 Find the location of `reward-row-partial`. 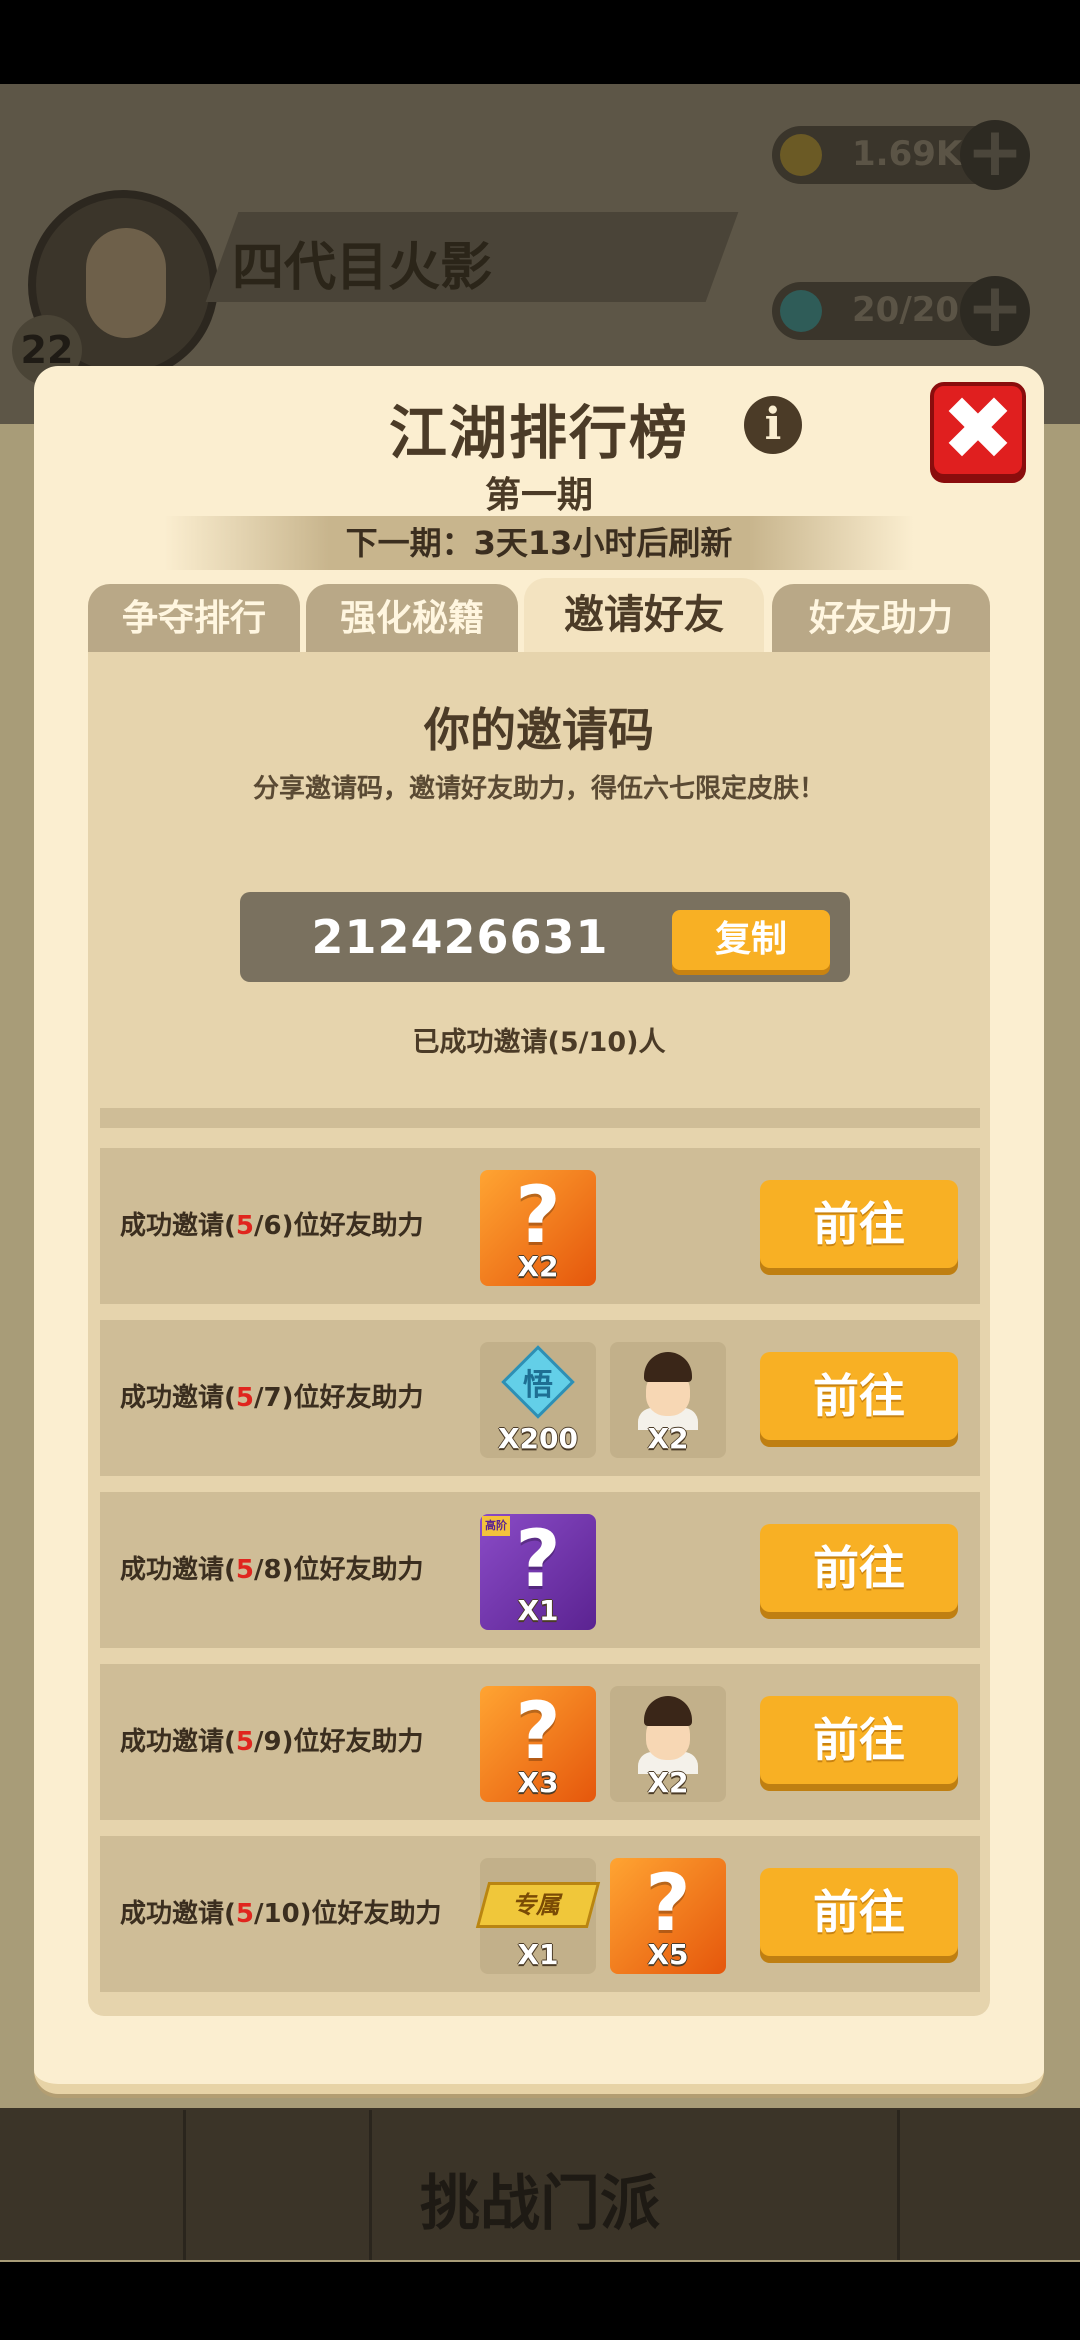

reward-row-partial is located at coordinates (540, 1118).